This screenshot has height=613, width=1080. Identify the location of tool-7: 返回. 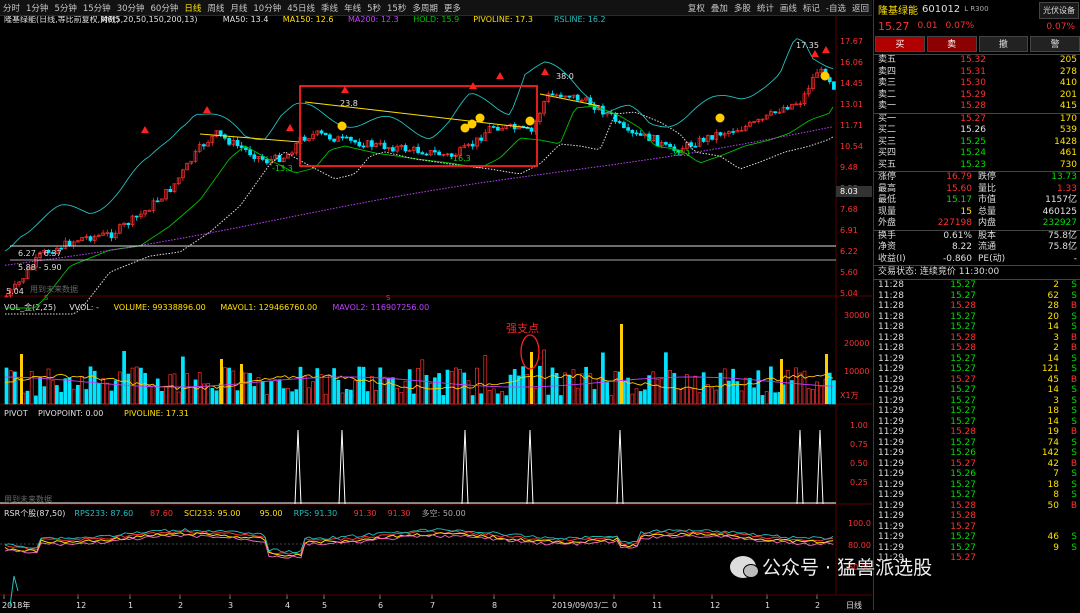
(860, 8).